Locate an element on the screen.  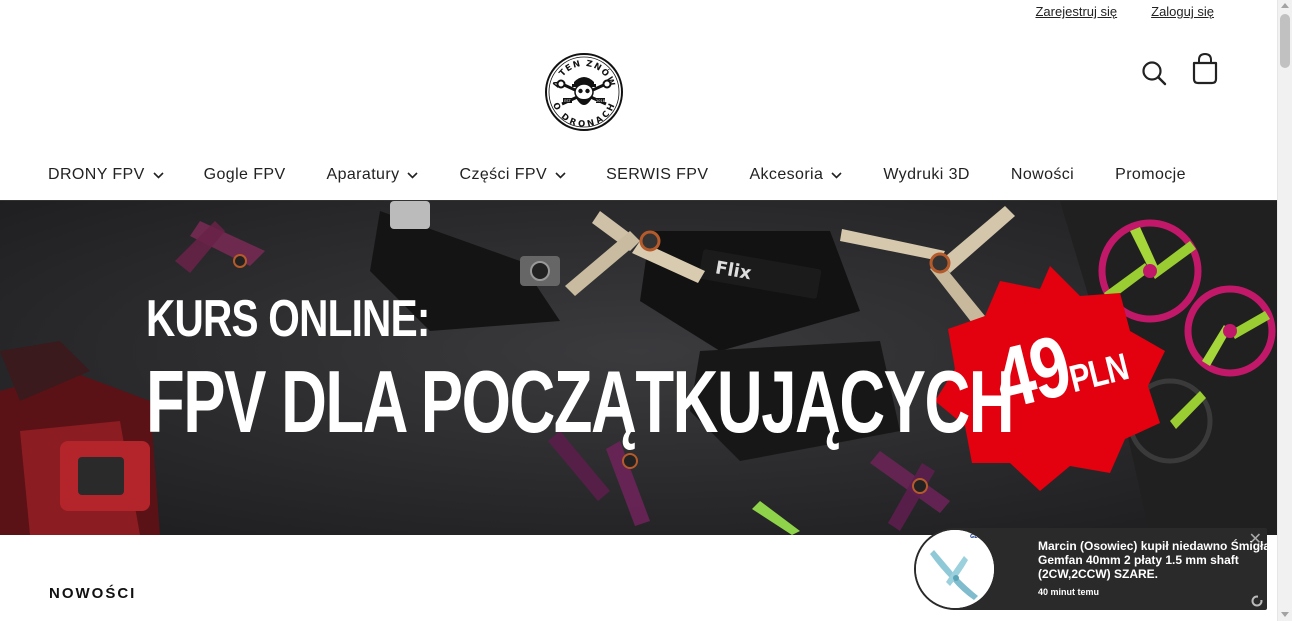
nav-item-label: SERWIS FPV is located at coordinates (657, 174).